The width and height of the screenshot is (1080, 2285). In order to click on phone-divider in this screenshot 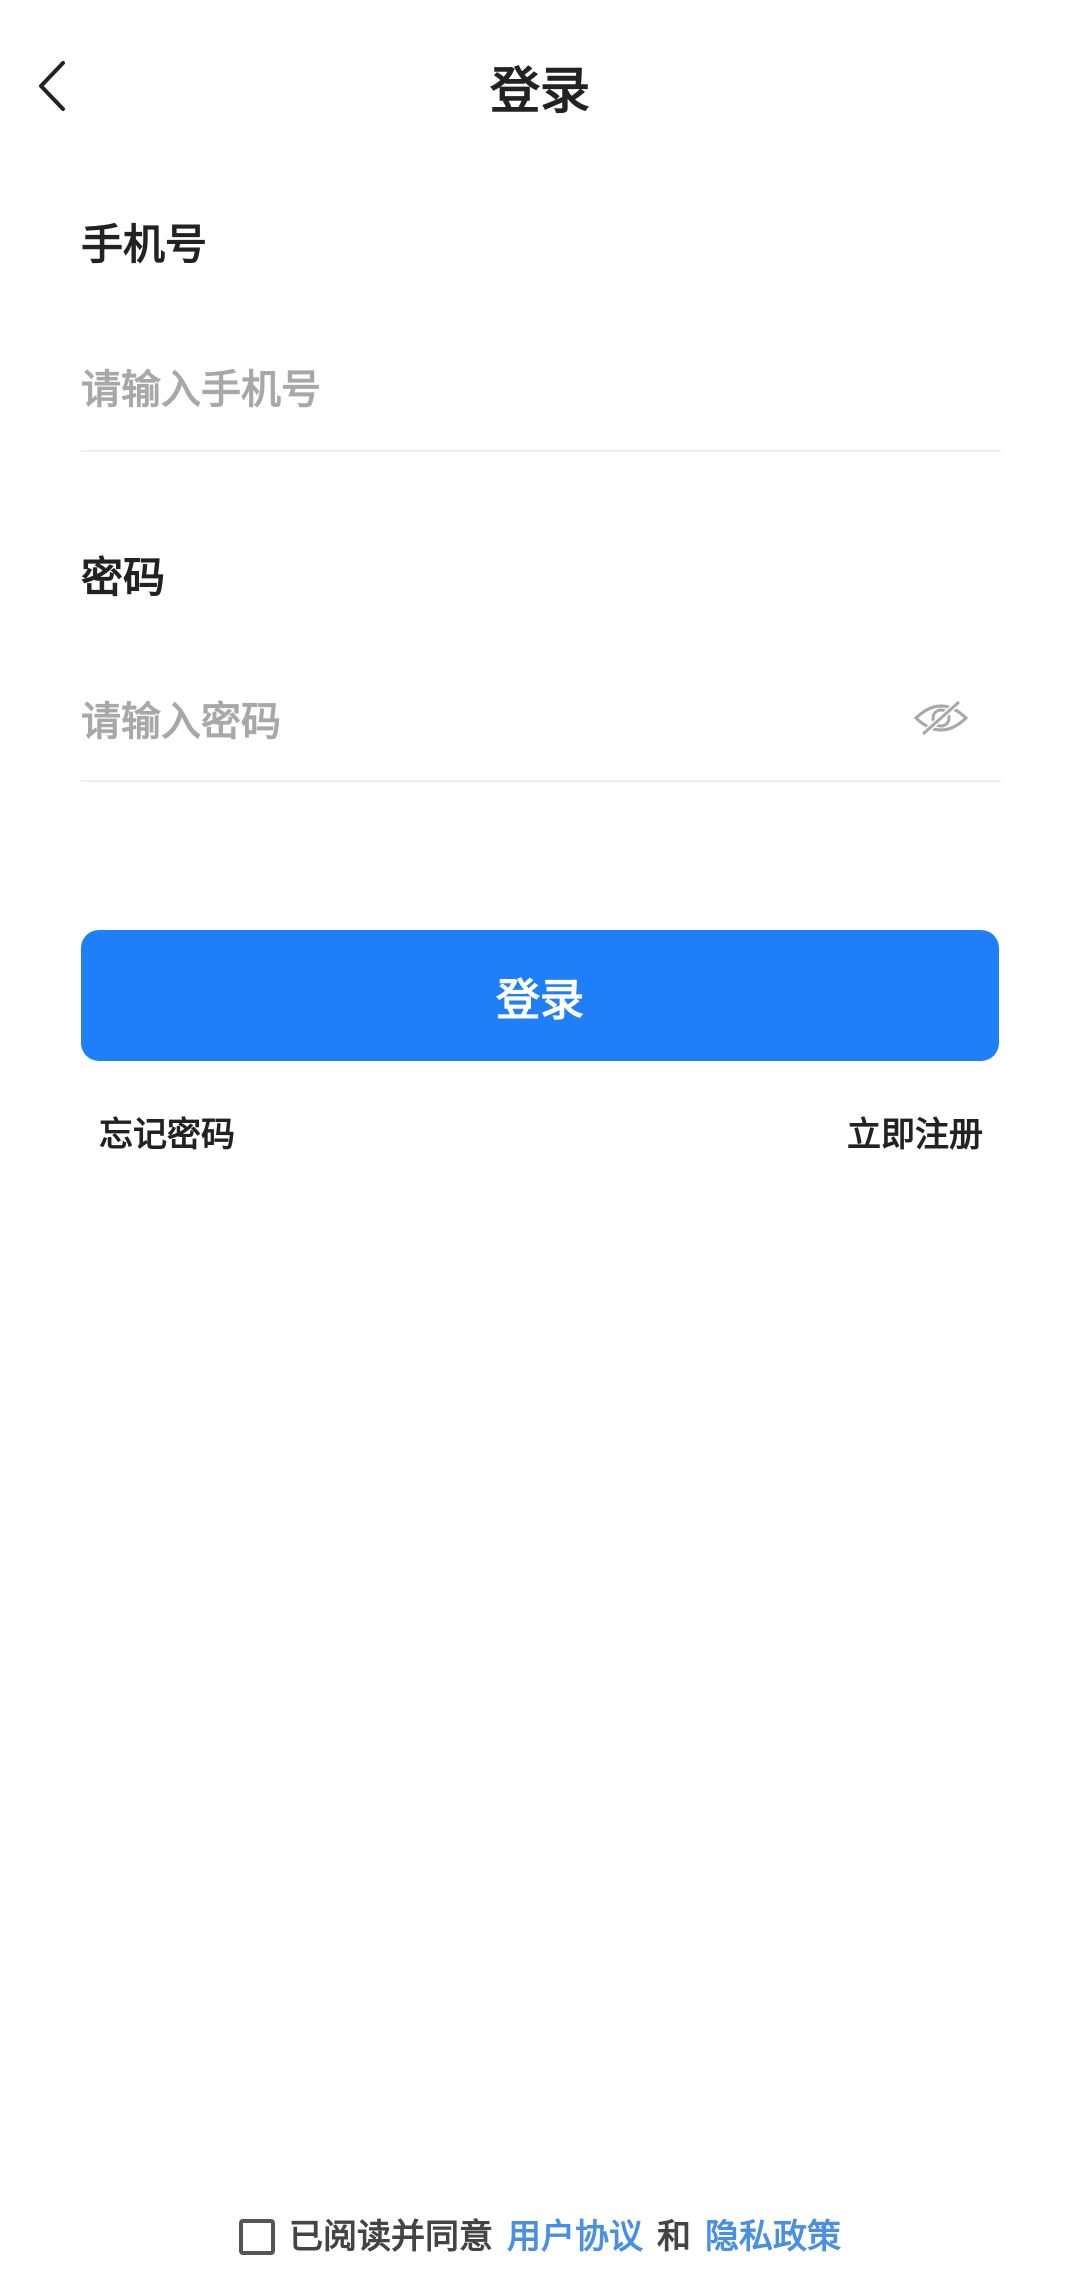, I will do `click(541, 451)`.